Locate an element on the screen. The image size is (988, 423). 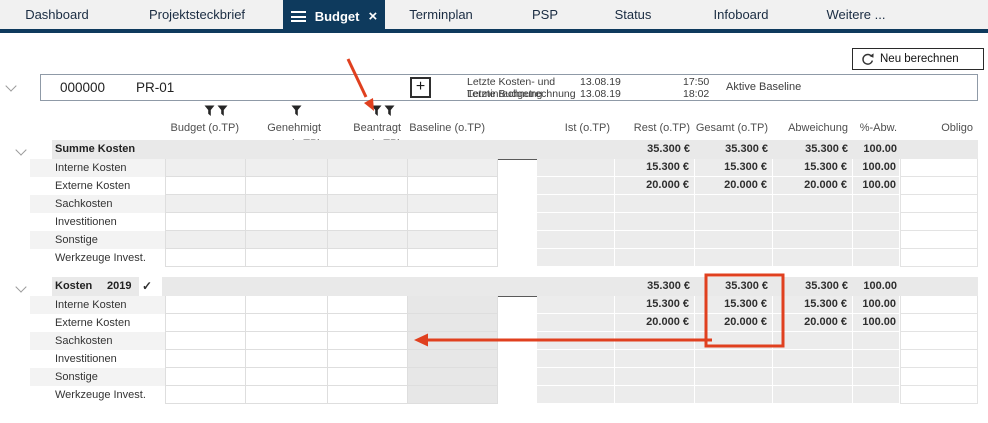
genehmigt-column-filters is located at coordinates (273, 110).